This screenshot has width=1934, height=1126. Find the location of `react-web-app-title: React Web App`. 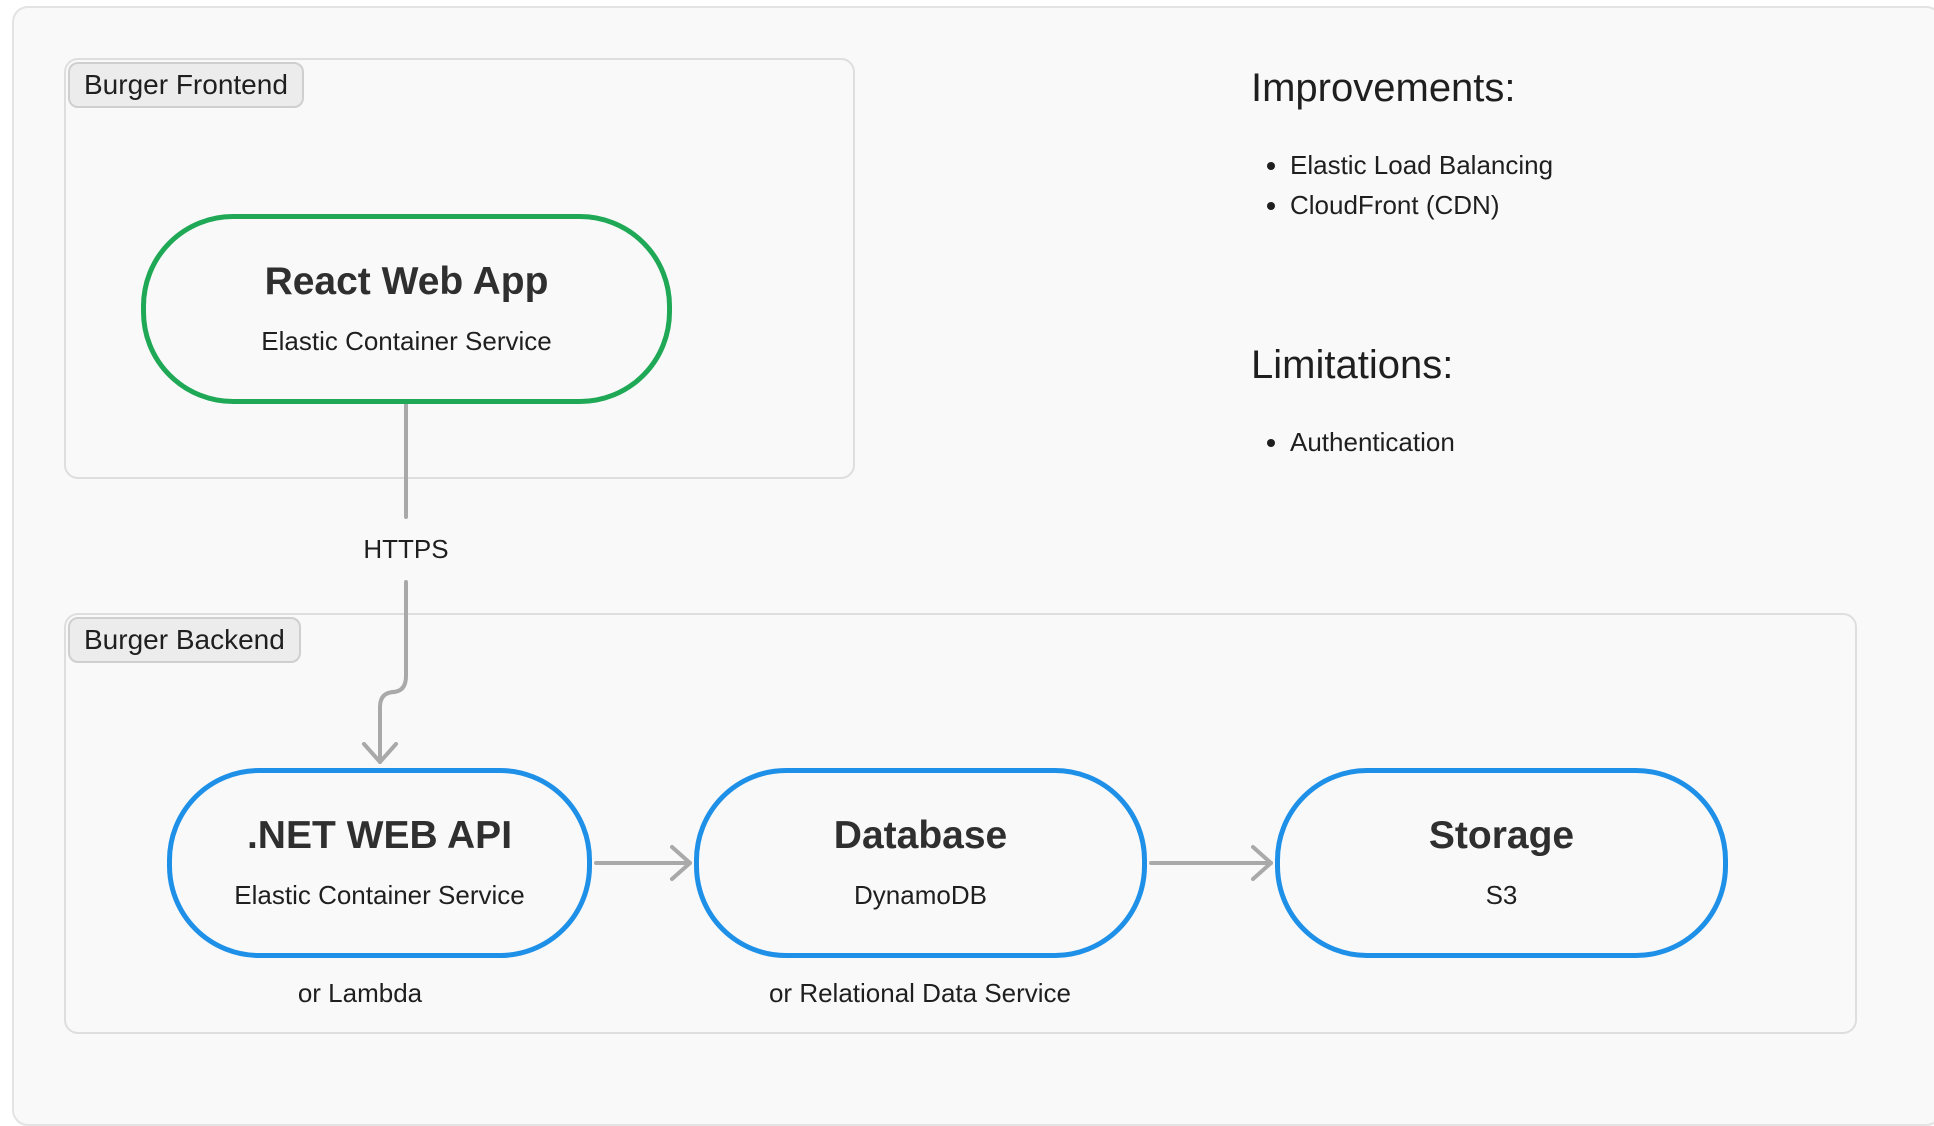

react-web-app-title: React Web App is located at coordinates (406, 282).